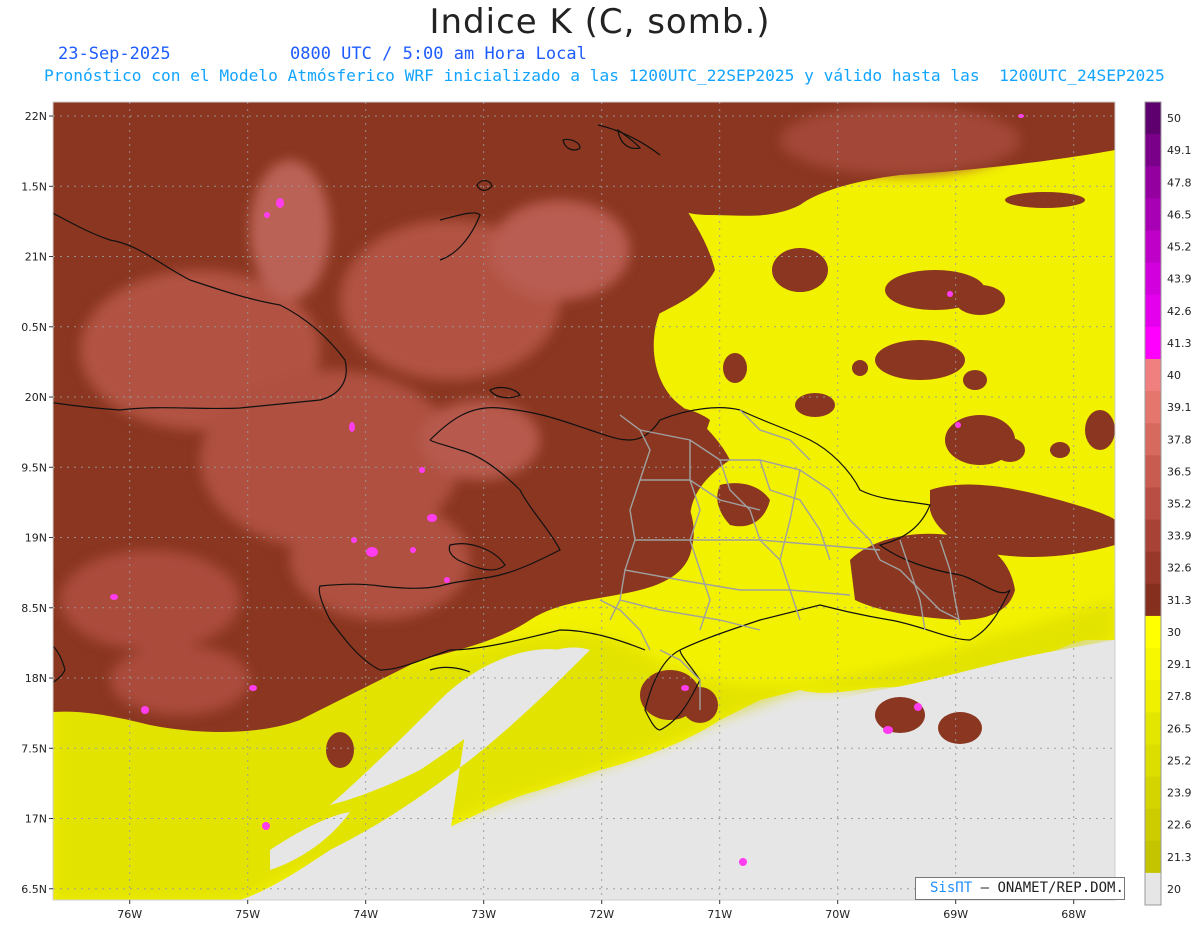 Image resolution: width=1200 pixels, height=927 pixels. Describe the element at coordinates (1179, 182) in the screenshot. I see `legend-label: 47.8` at that location.